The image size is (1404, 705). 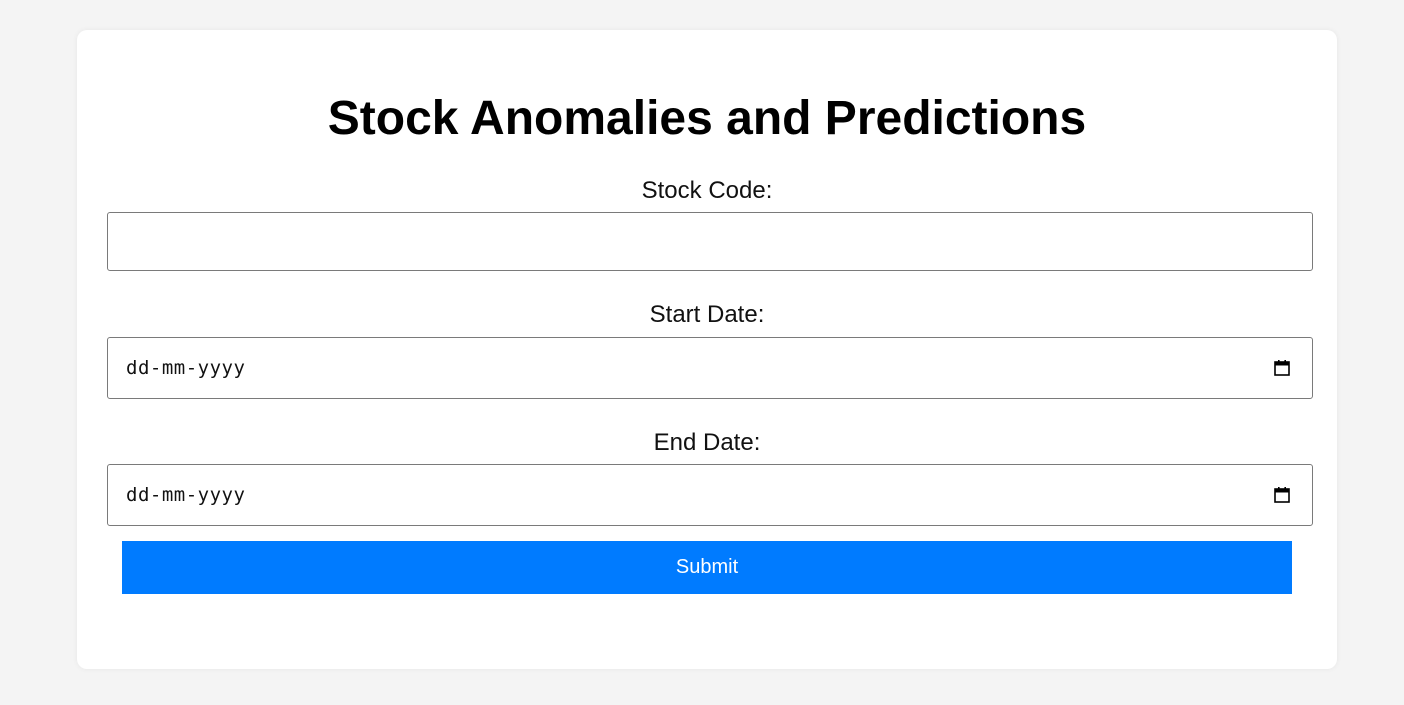 I want to click on stock-code-field, so click(x=710, y=241).